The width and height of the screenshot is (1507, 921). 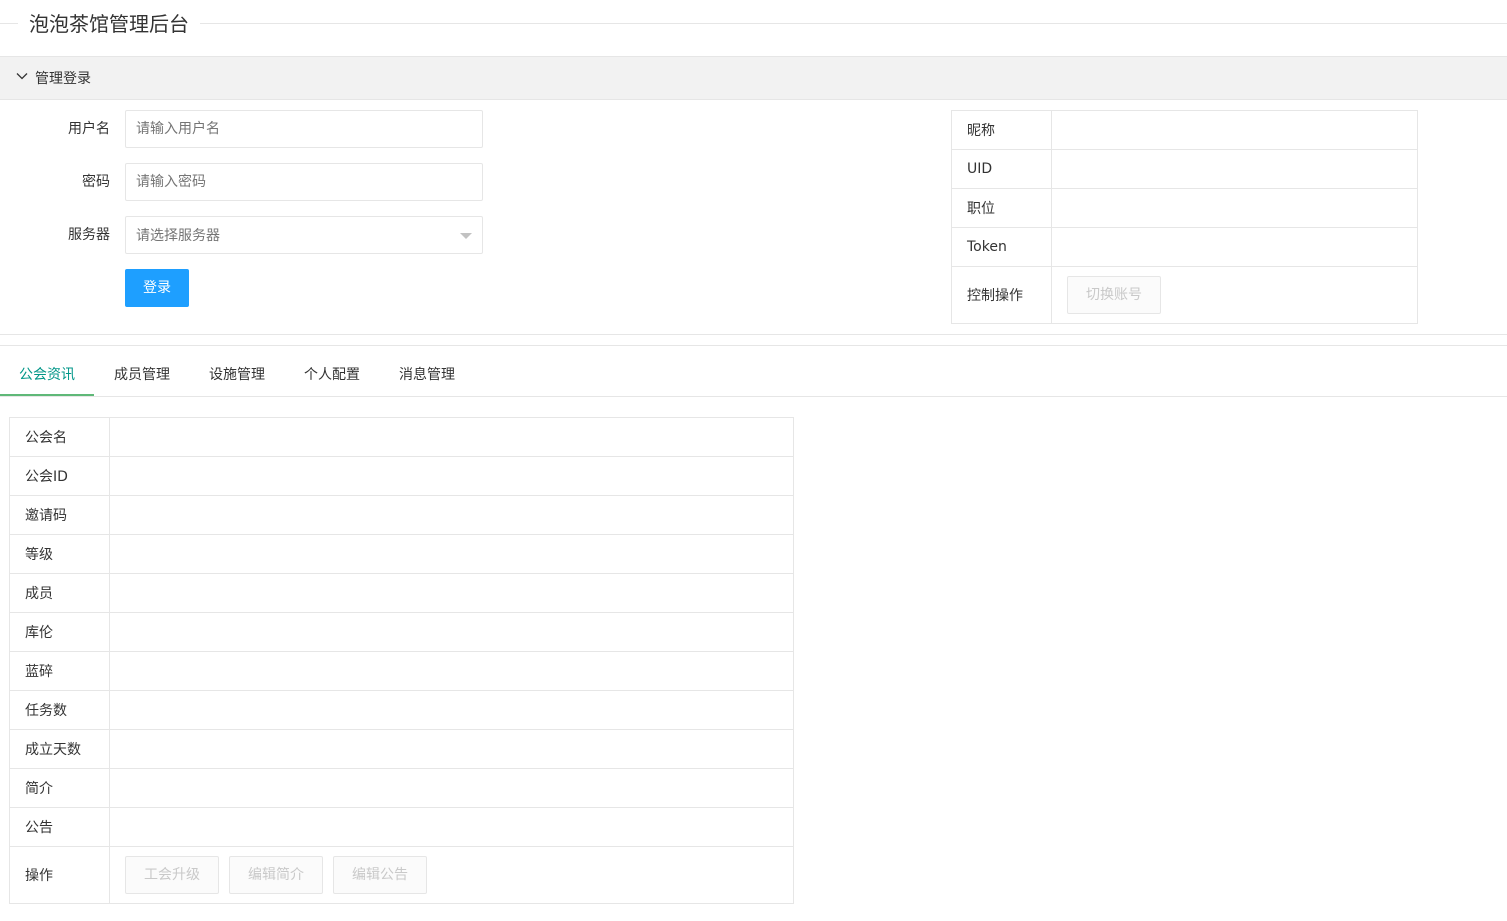 What do you see at coordinates (276, 875) in the screenshot?
I see `edit-intro-button: 编辑简介` at bounding box center [276, 875].